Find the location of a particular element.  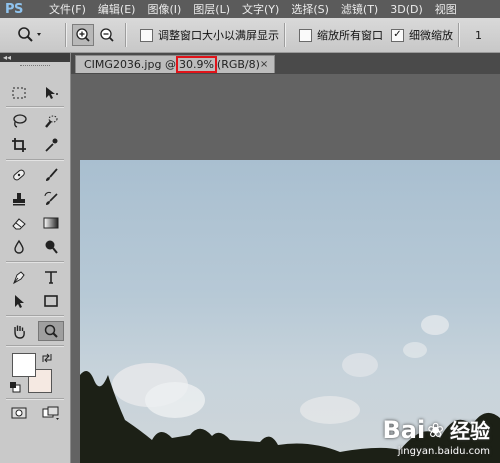

gradient-tool is located at coordinates (51, 223).